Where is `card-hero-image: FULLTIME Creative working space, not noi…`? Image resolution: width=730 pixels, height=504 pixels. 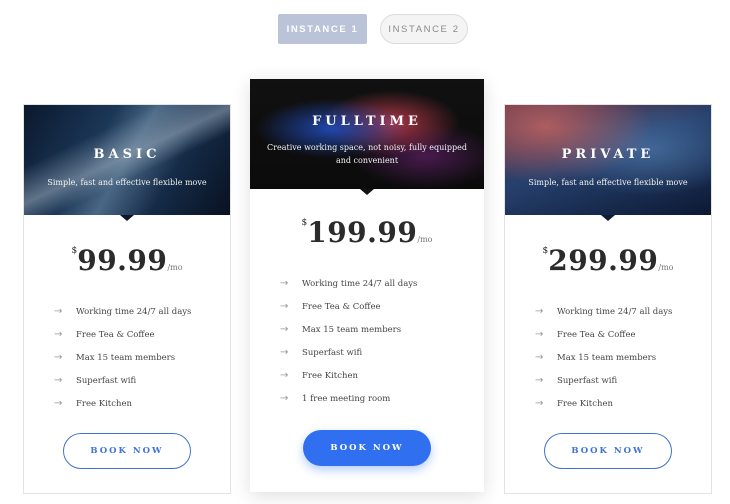
card-hero-image: FULLTIME Creative working space, not noi… is located at coordinates (367, 137).